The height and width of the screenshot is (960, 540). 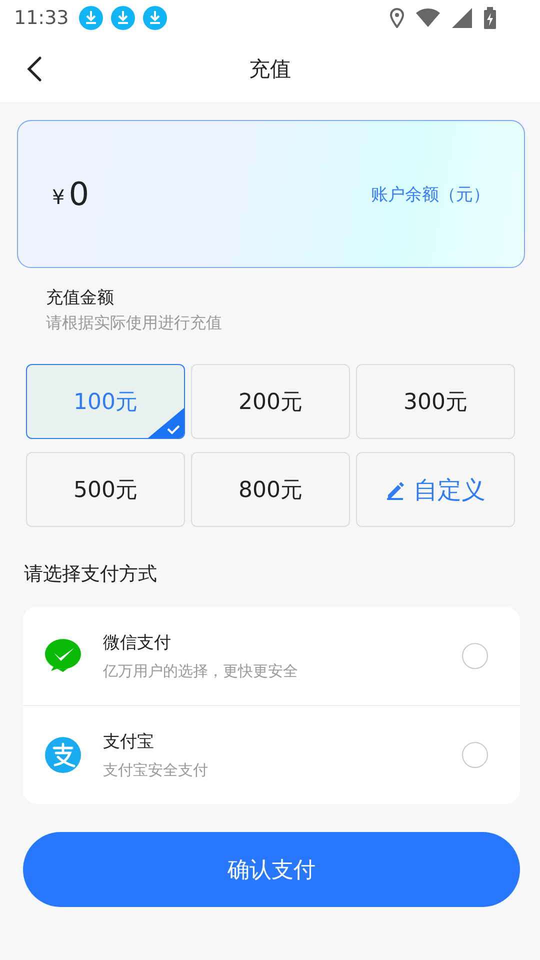 I want to click on amount-option: 300元, so click(x=435, y=401).